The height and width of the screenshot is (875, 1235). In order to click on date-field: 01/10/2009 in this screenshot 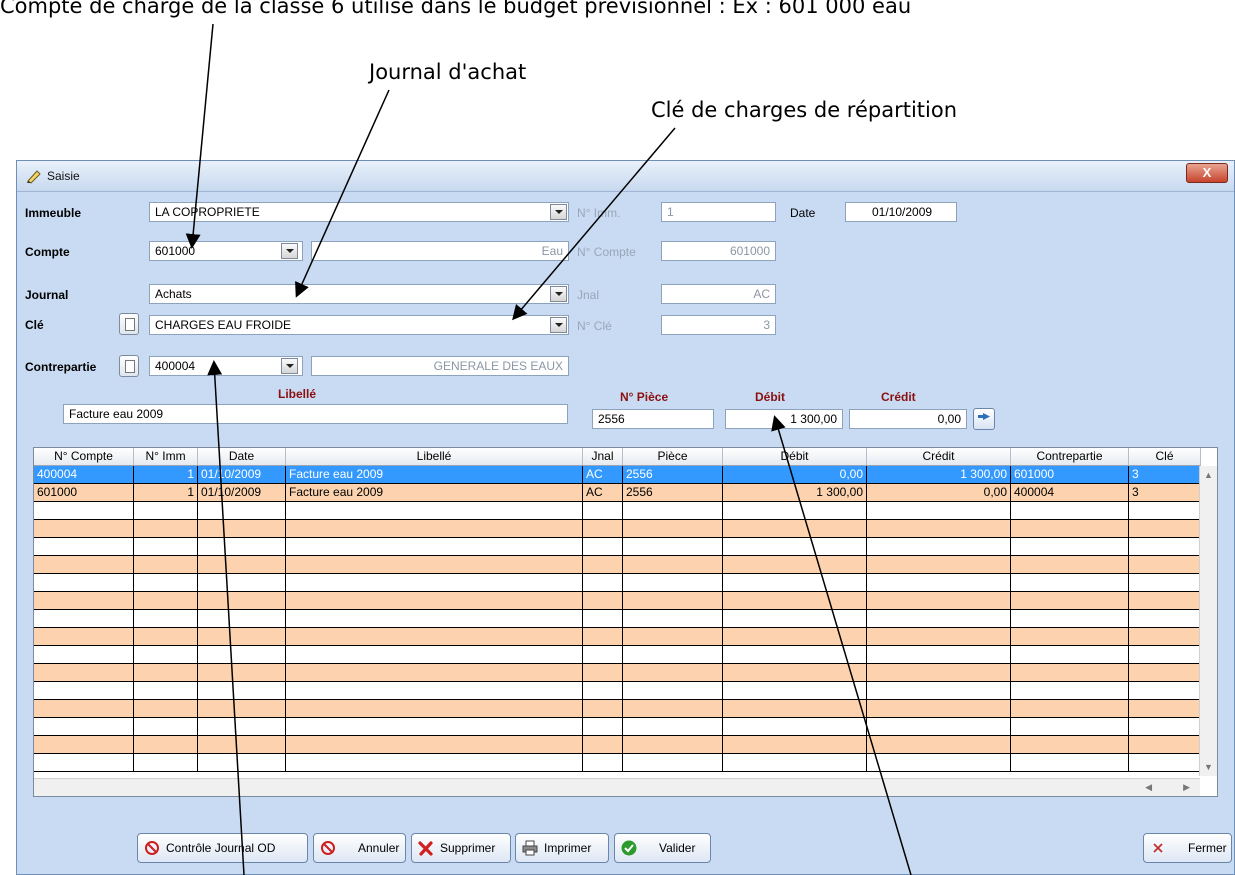, I will do `click(901, 212)`.